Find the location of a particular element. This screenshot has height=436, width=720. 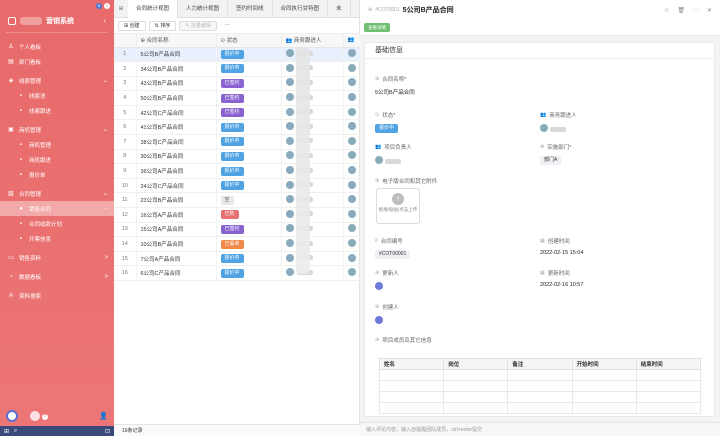

contract-name-cell: 30公司B产品合同 is located at coordinates (176, 157).